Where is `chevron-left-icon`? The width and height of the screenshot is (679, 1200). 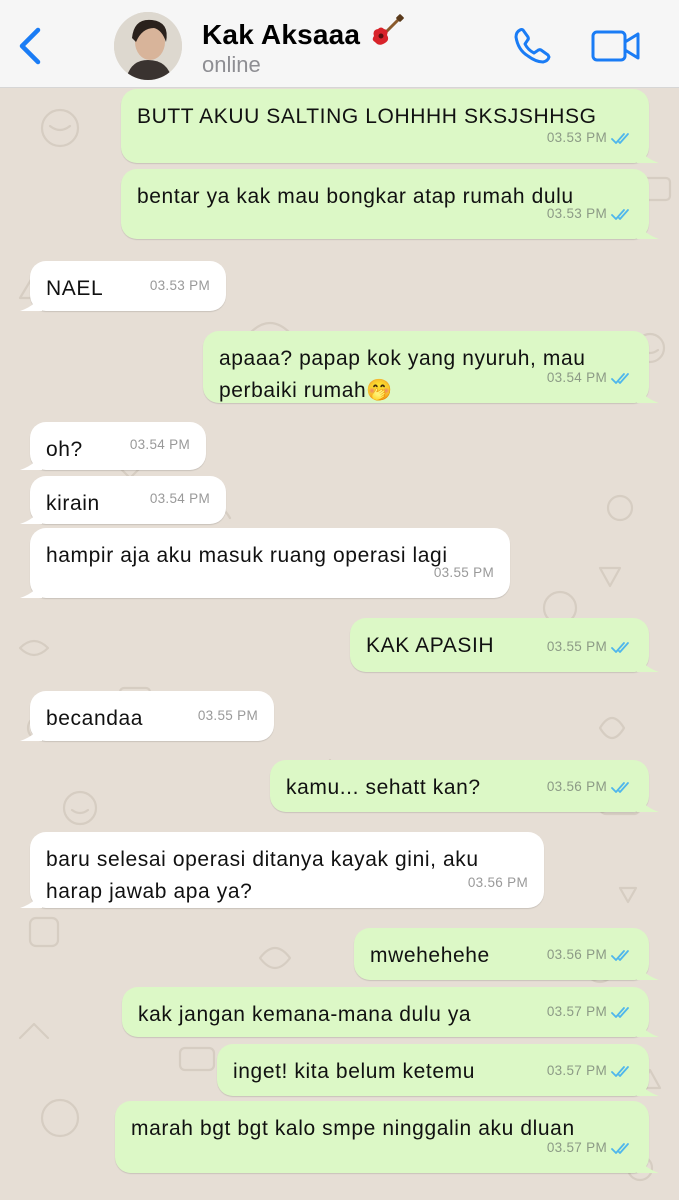
chevron-left-icon is located at coordinates (30, 46).